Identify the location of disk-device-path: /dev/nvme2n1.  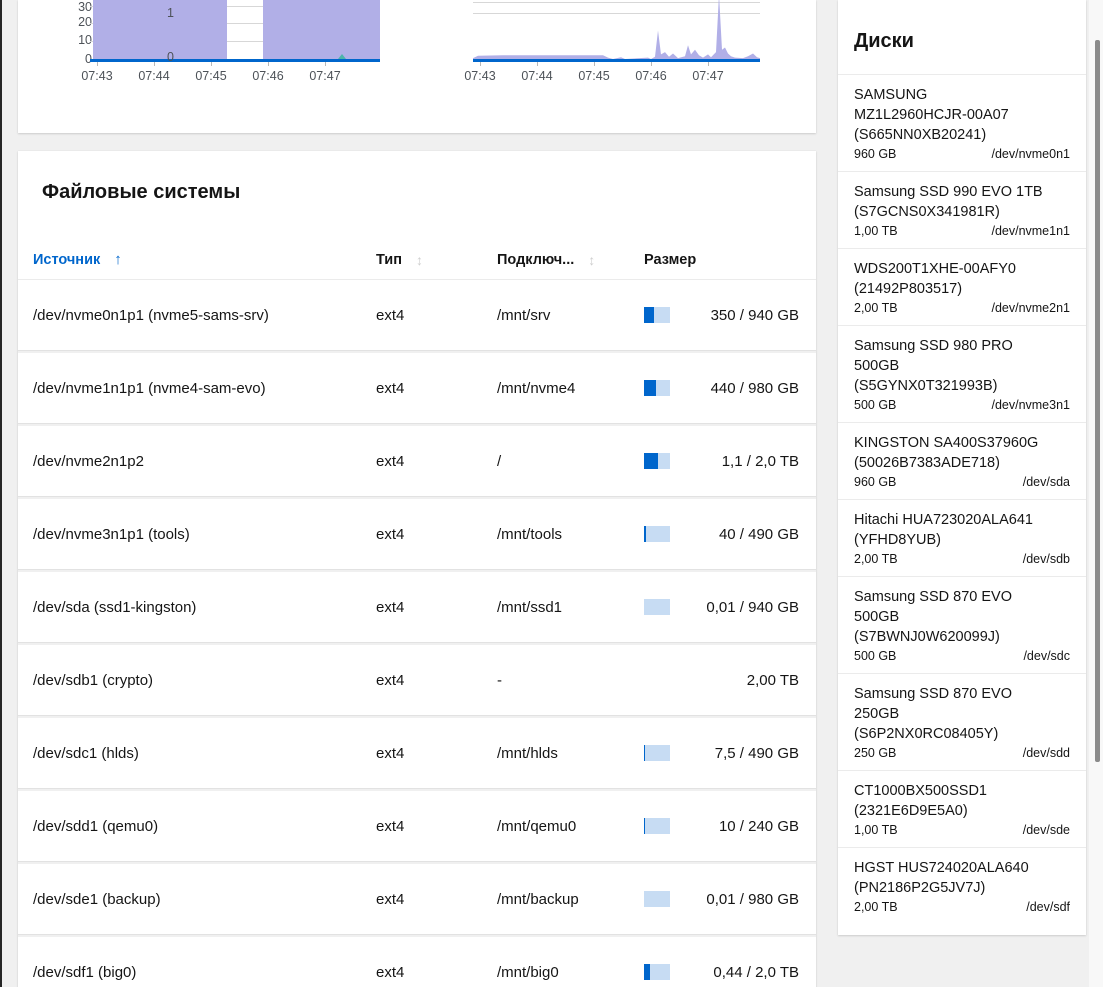
(1030, 308).